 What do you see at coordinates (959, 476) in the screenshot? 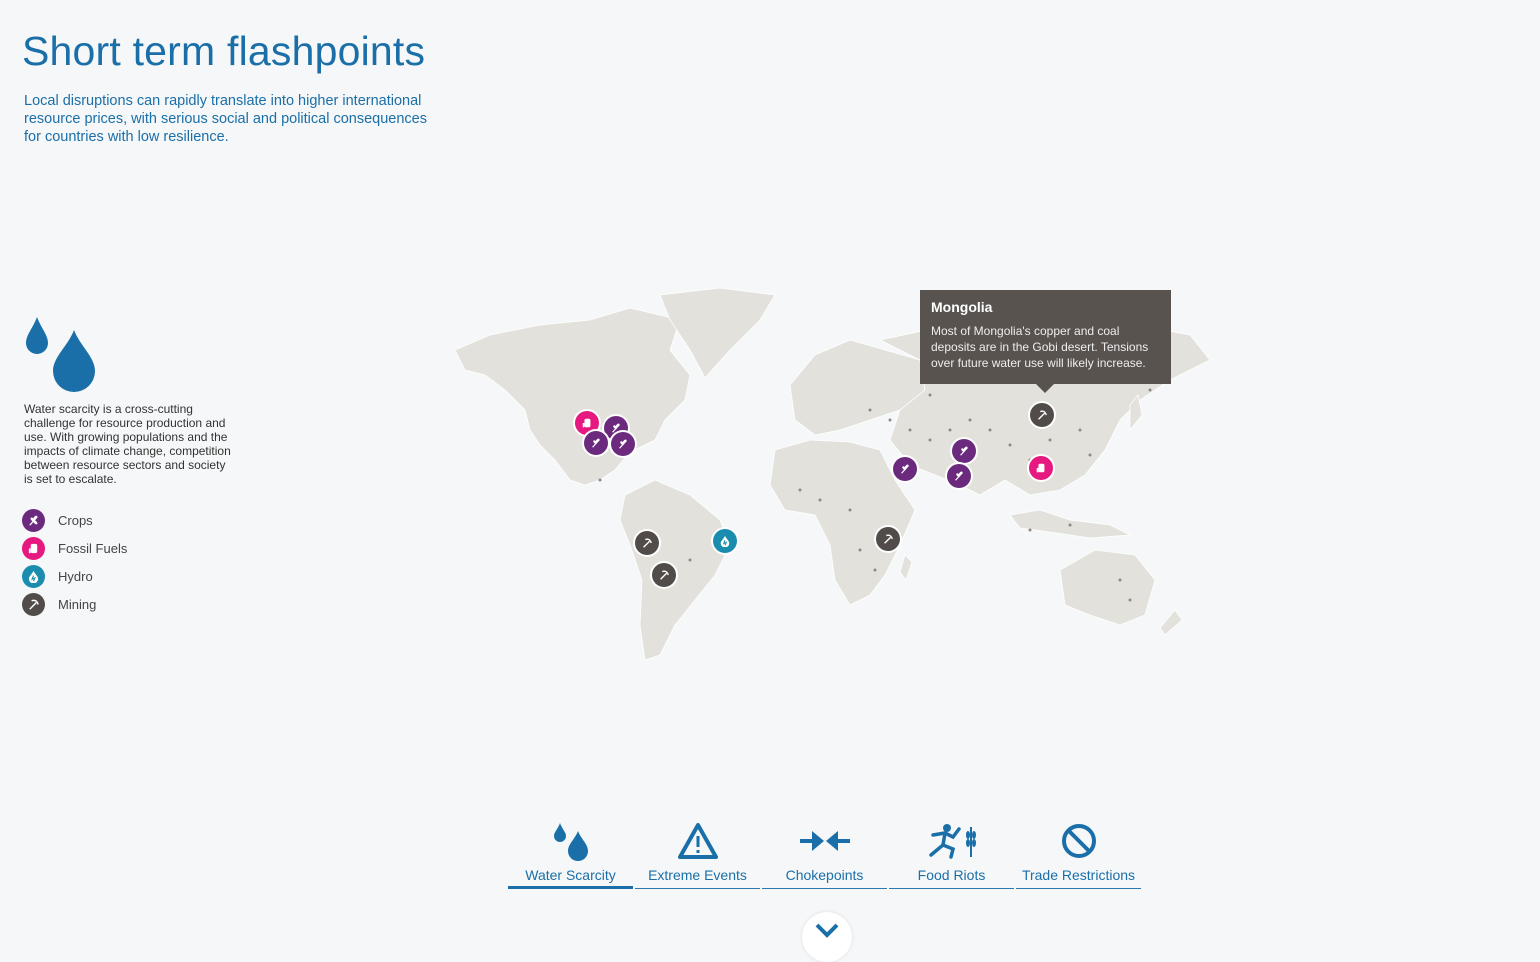
I see `crops-marker-india` at bounding box center [959, 476].